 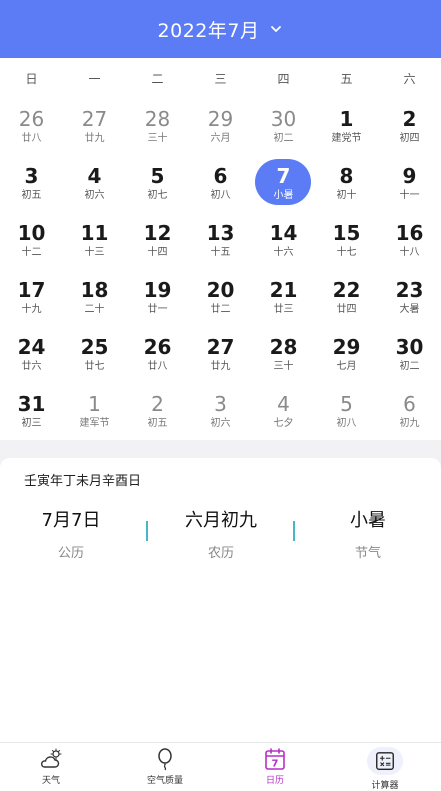 What do you see at coordinates (94, 366) in the screenshot?
I see `lunar-label: 廿七` at bounding box center [94, 366].